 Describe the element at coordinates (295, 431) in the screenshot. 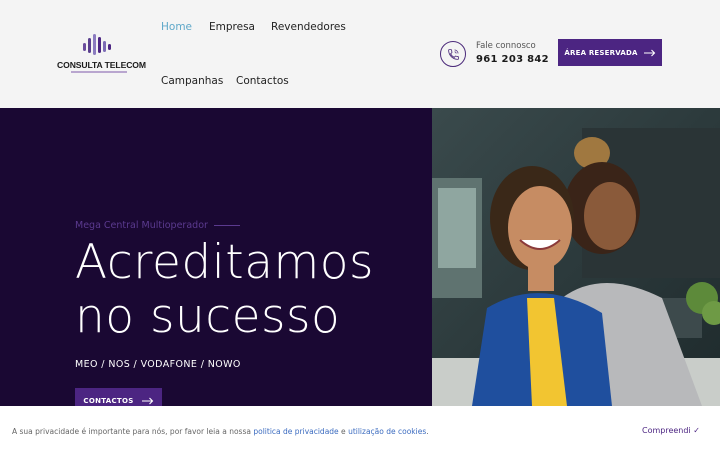

I see `privacy-policy-link: politica de privacidade` at that location.